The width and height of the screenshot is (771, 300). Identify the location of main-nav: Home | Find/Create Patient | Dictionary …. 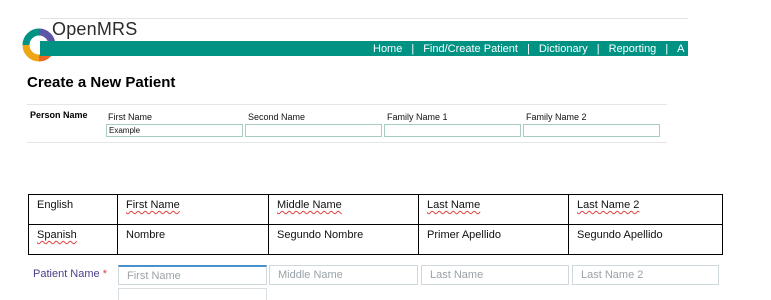
(530, 49).